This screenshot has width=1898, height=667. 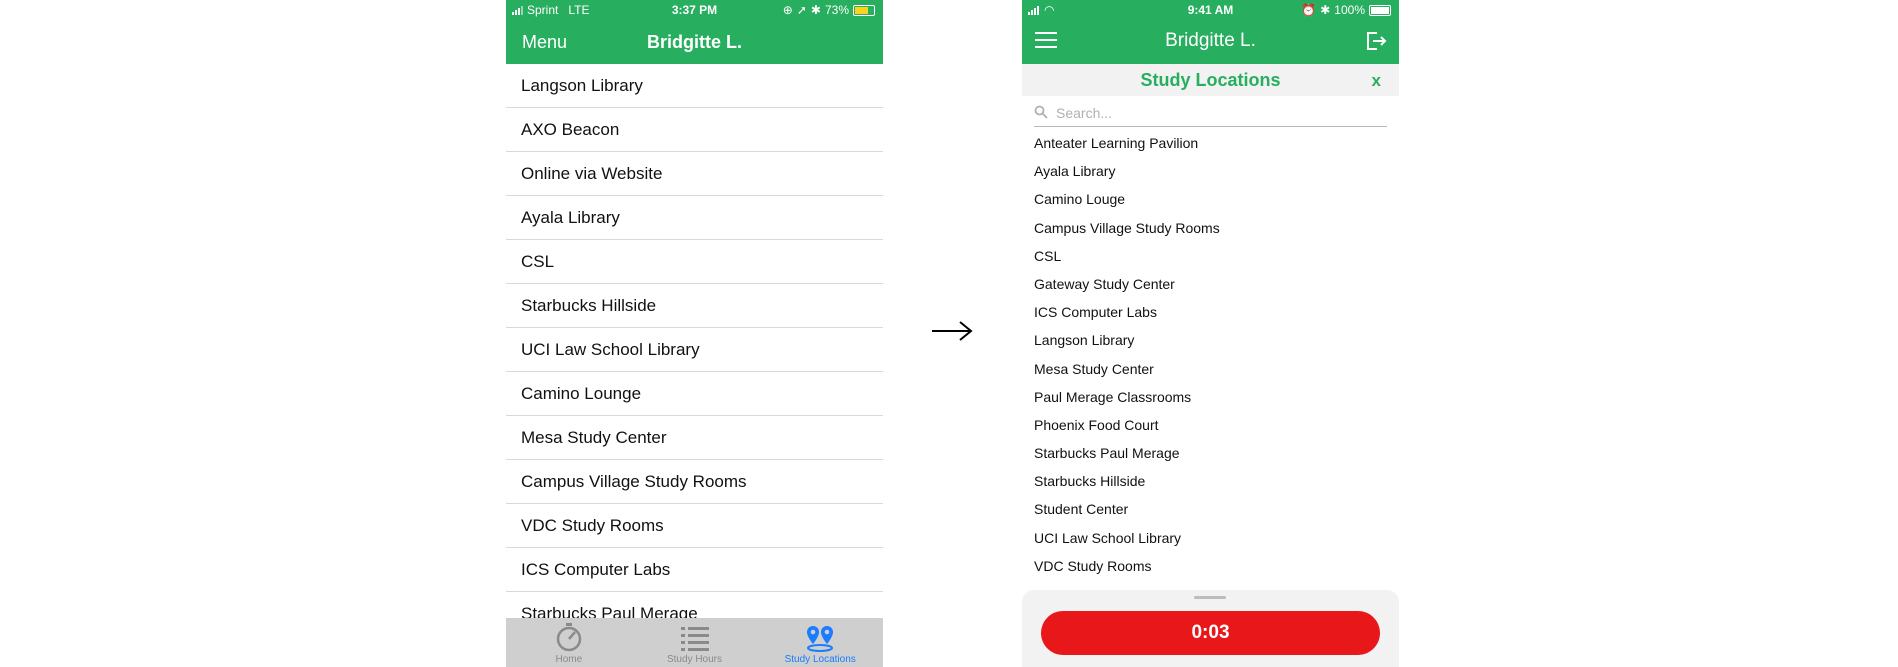 I want to click on stopwatch-icon, so click(x=569, y=637).